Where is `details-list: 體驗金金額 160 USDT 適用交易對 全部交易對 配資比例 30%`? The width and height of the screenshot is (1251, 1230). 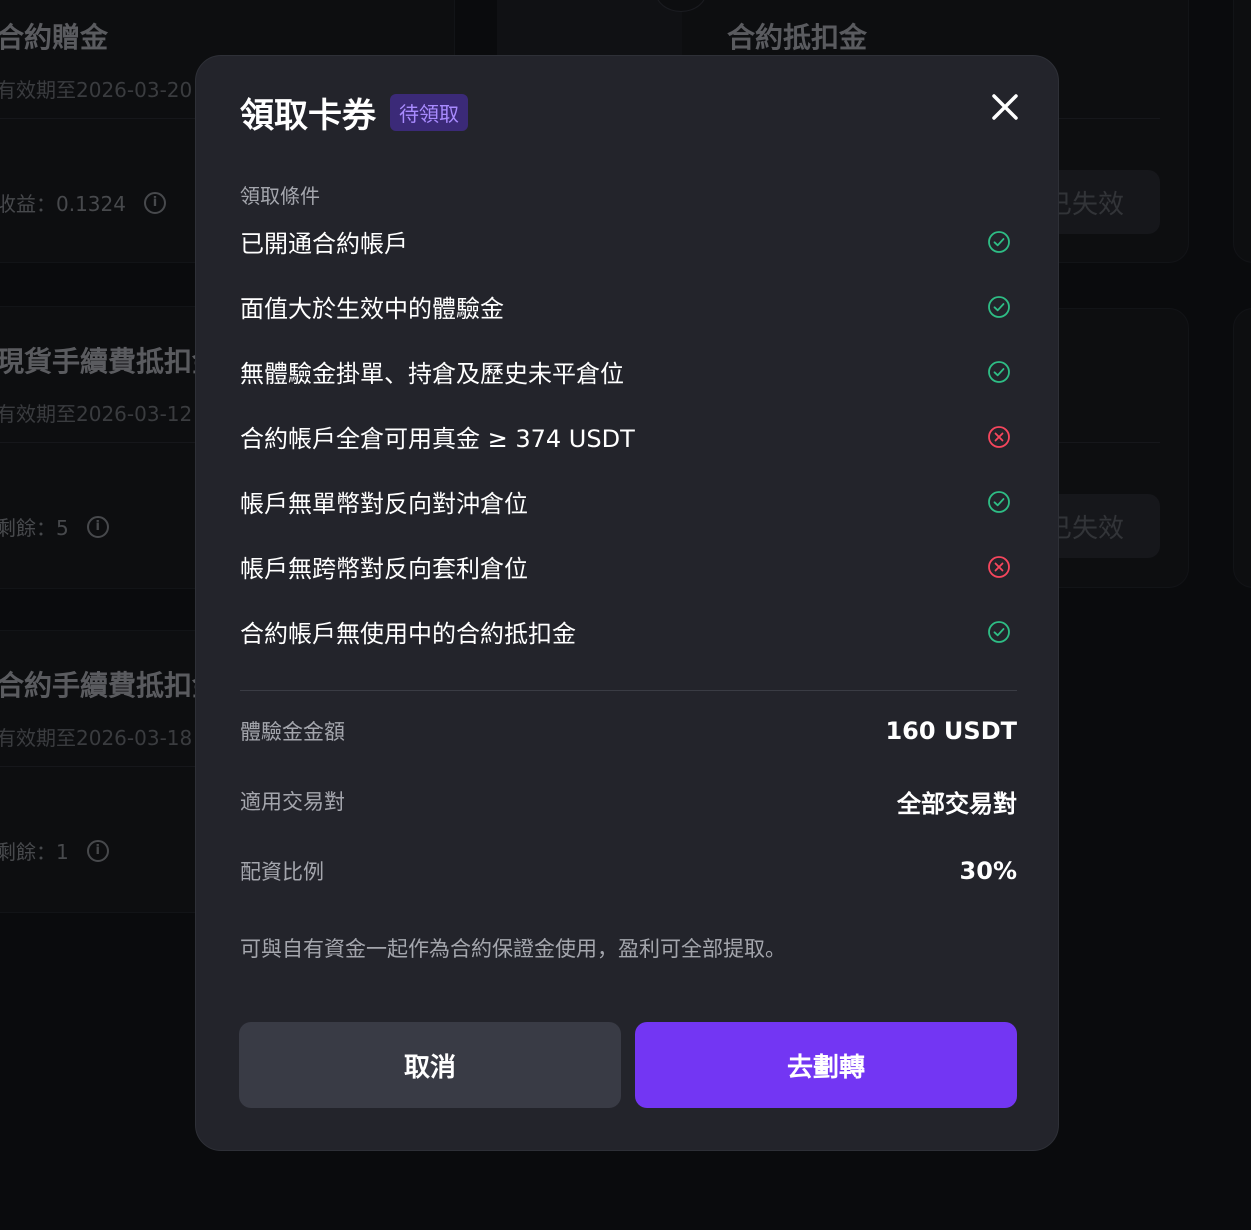 details-list: 體驗金金額 160 USDT 適用交易對 全部交易對 配資比例 30% is located at coordinates (628, 801).